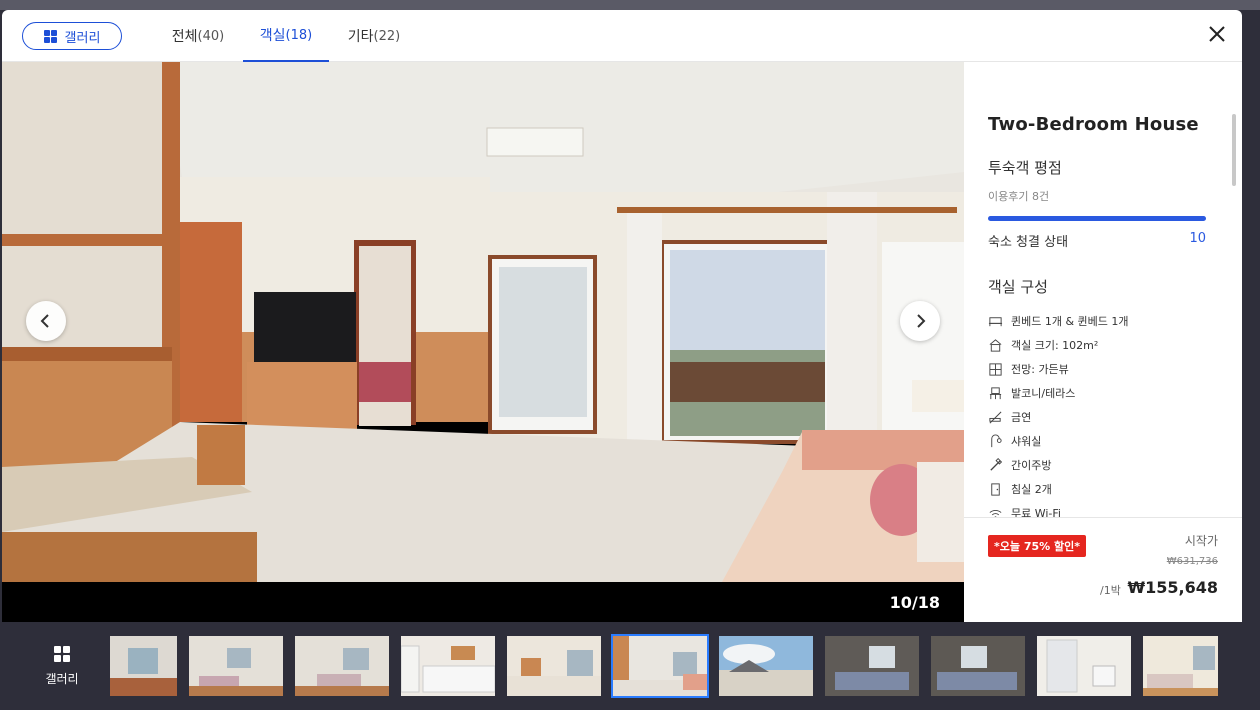  What do you see at coordinates (630, 5) in the screenshot?
I see `background-page` at bounding box center [630, 5].